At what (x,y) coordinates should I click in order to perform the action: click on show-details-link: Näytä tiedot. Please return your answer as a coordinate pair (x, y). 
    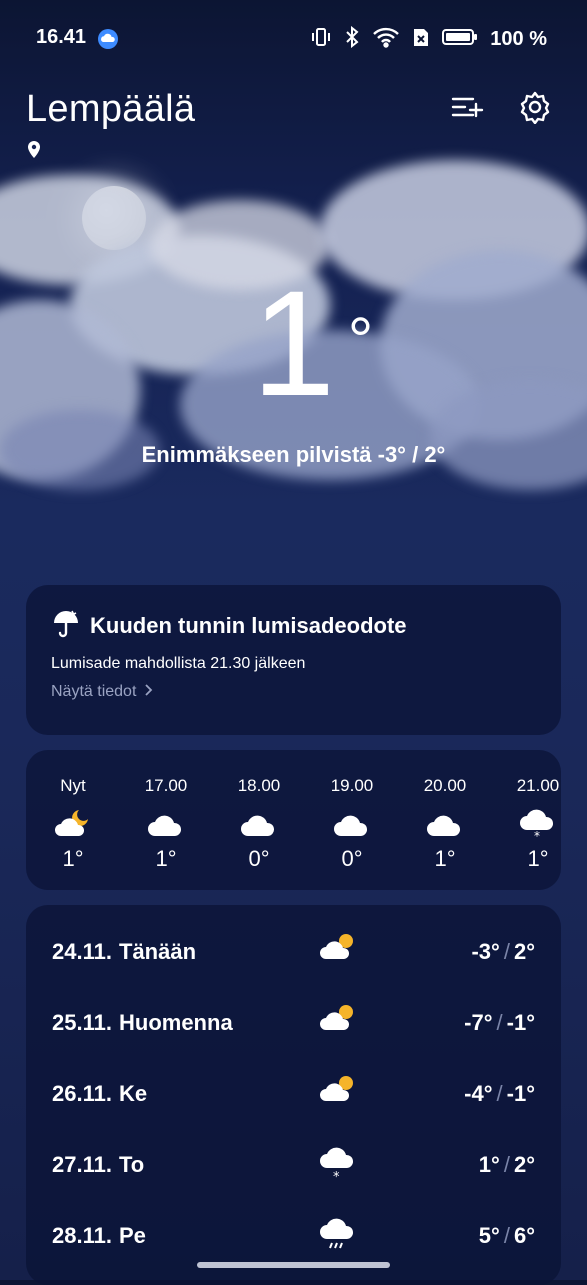
    Looking at the image, I should click on (102, 692).